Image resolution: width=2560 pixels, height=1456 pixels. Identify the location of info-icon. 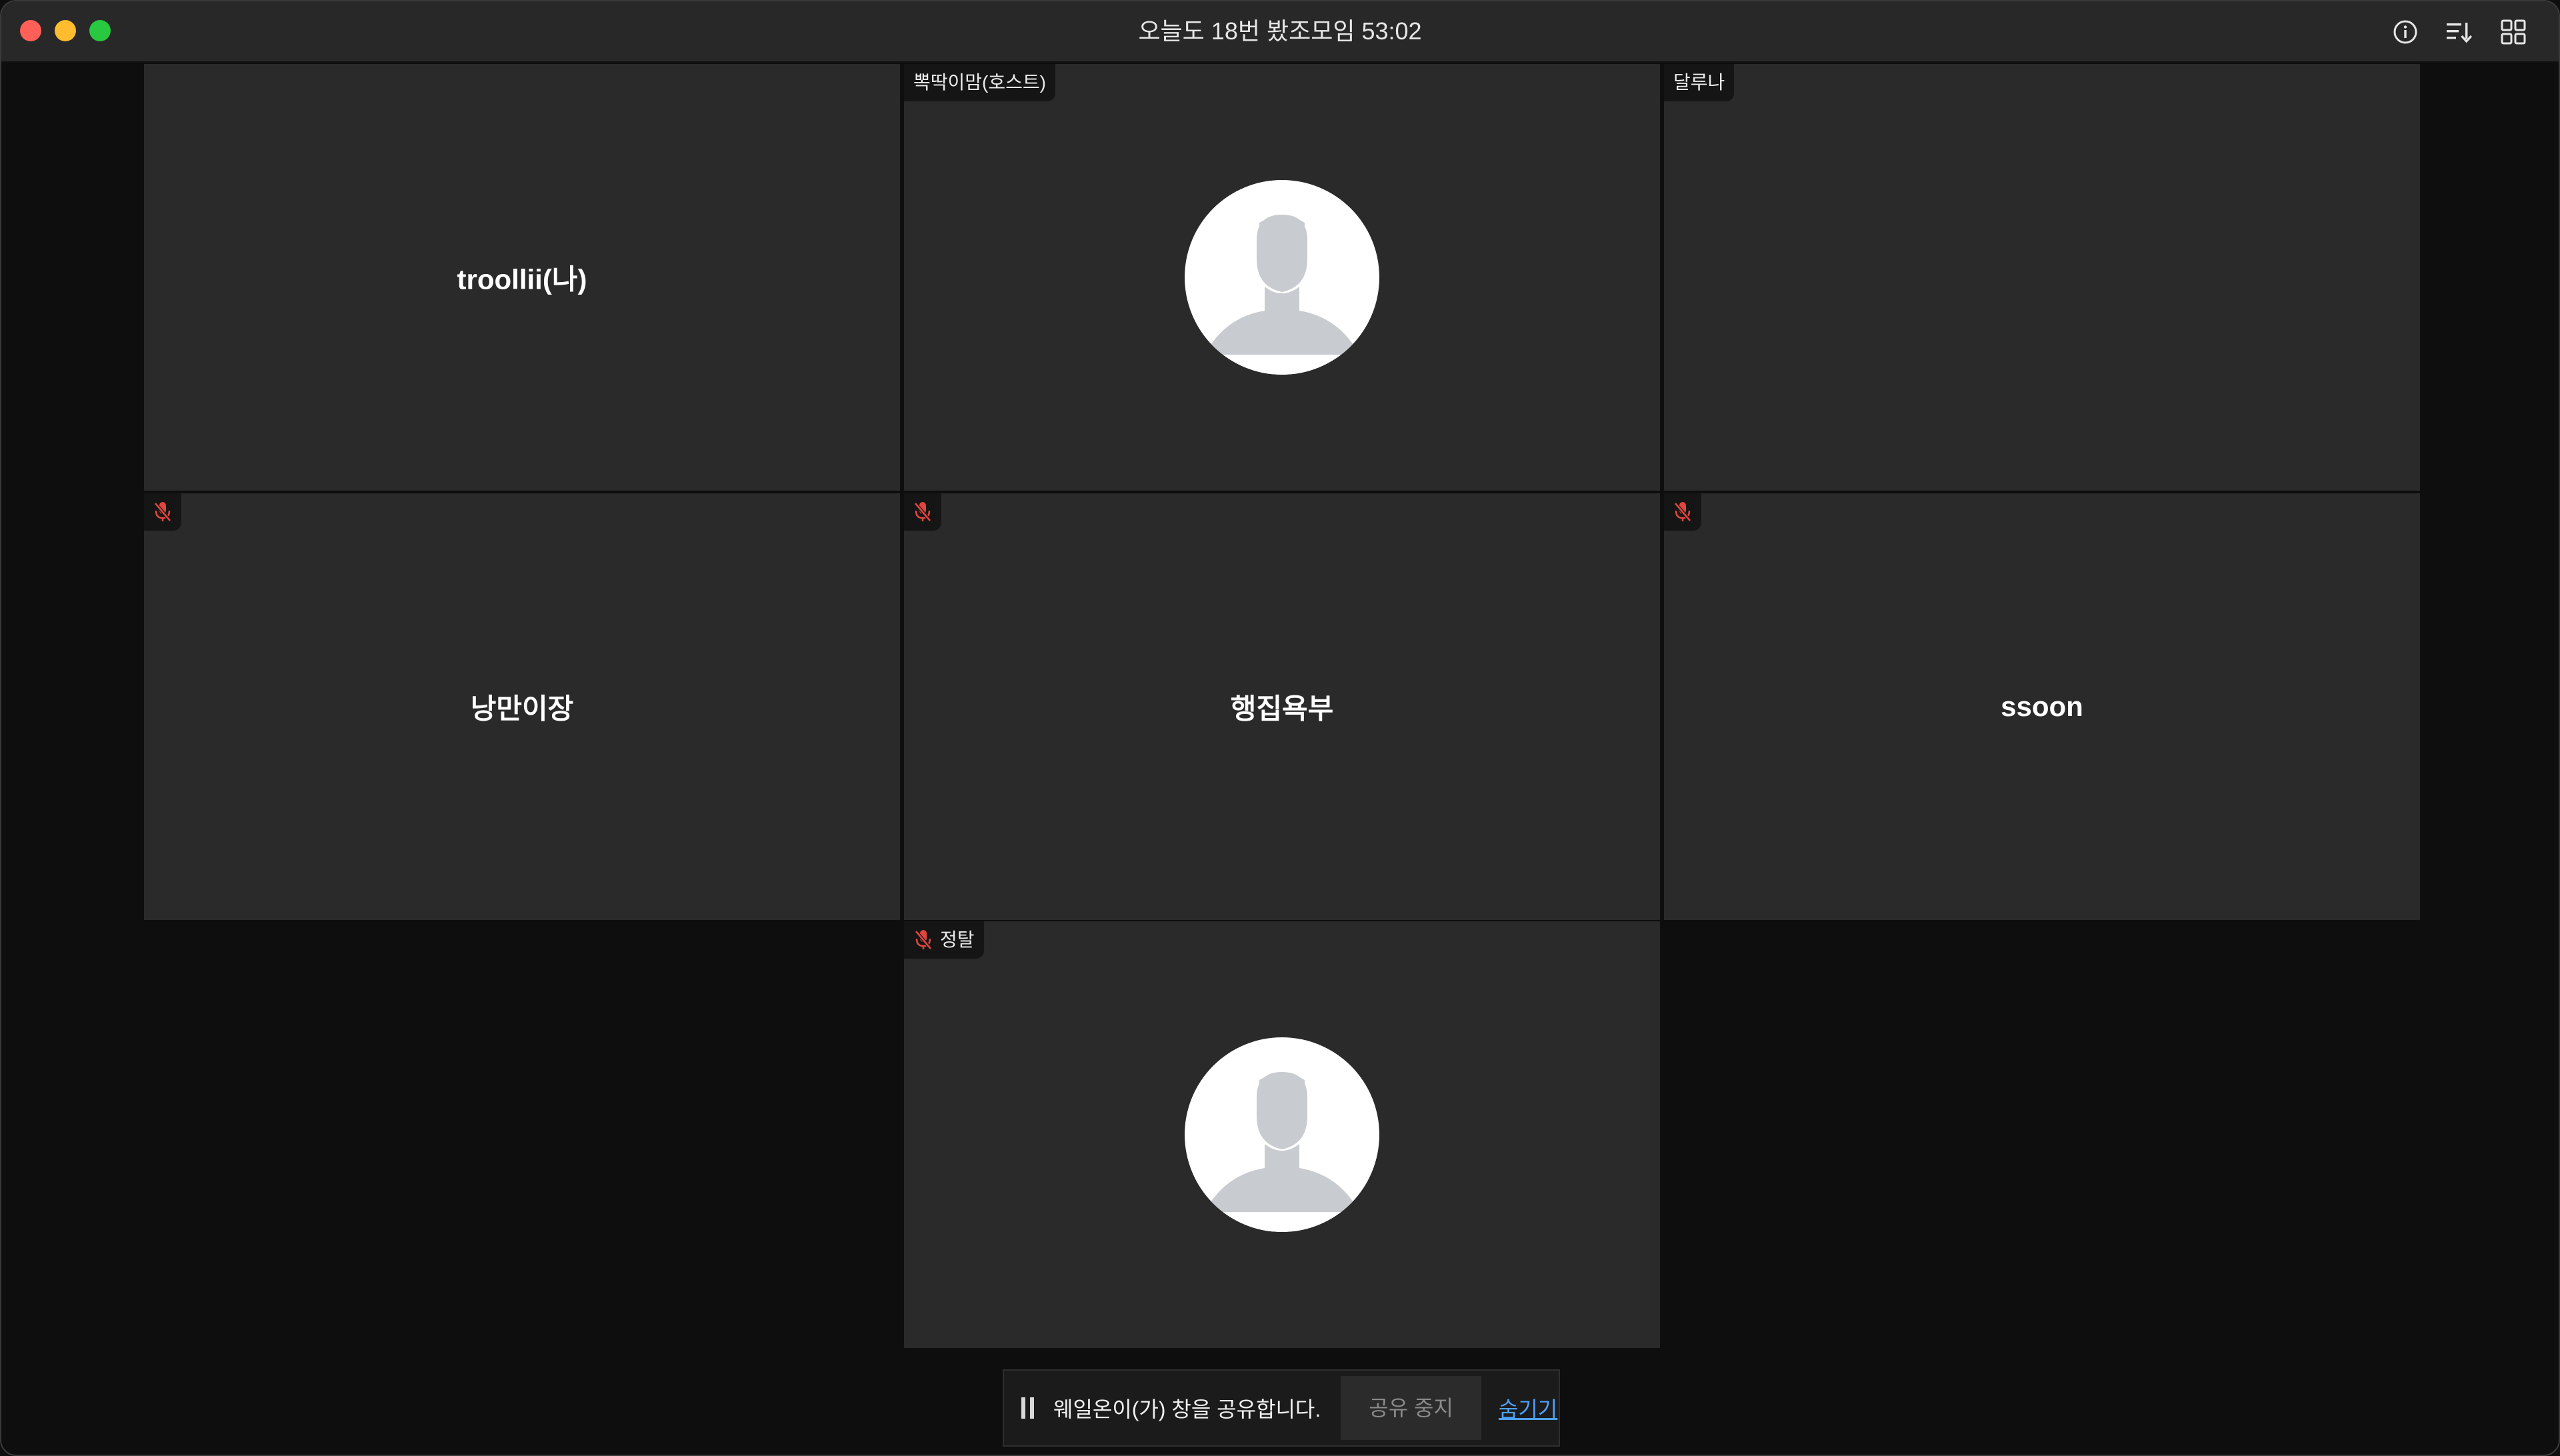
(2405, 32).